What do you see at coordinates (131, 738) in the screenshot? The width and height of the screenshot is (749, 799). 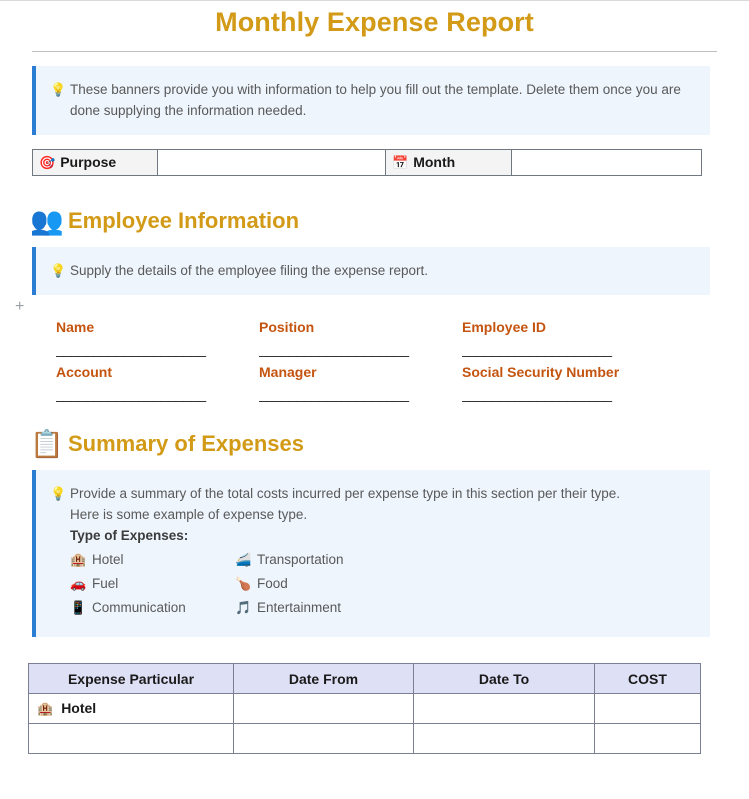 I see `cell-expense-particular` at bounding box center [131, 738].